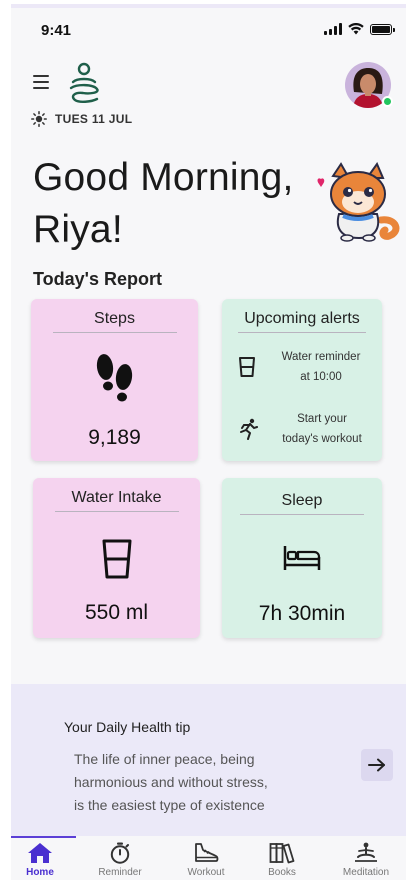 This screenshot has width=406, height=880. Describe the element at coordinates (43, 837) in the screenshot. I see `nav-active-indicator` at that location.